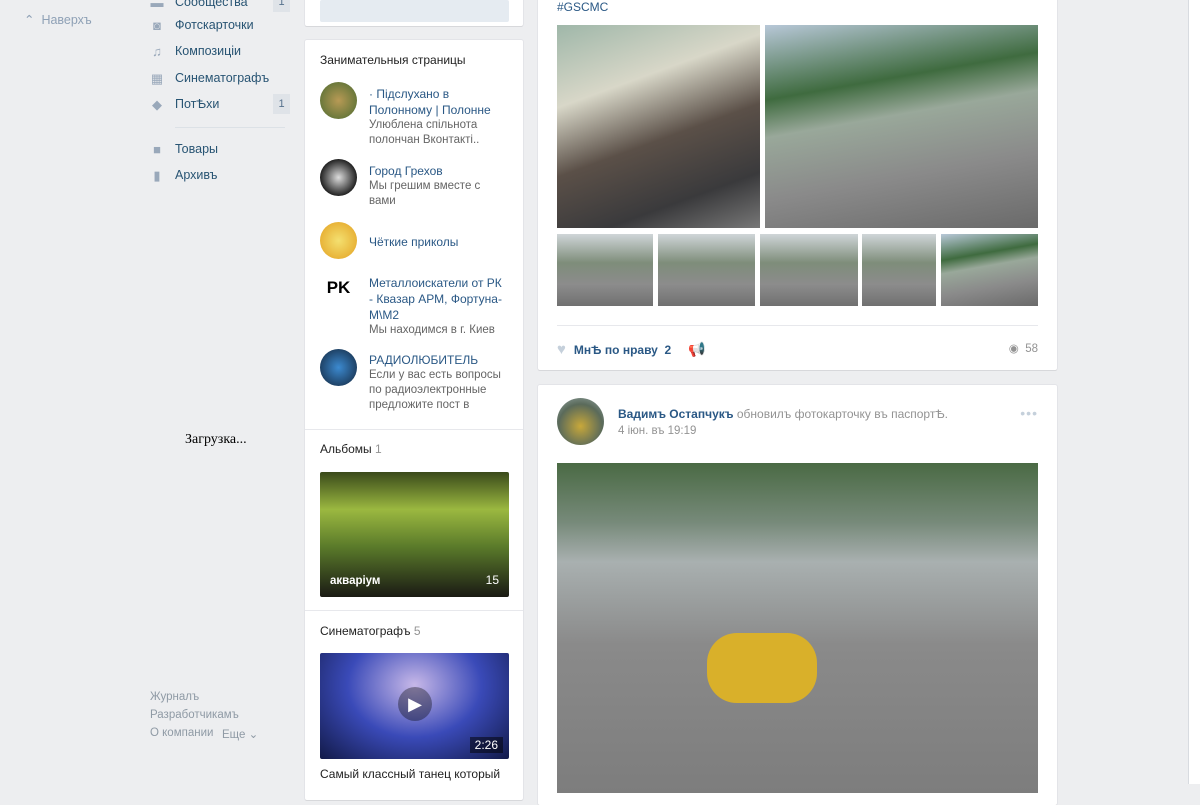  Describe the element at coordinates (157, 51) in the screenshot. I see `music-icon: ♫` at that location.